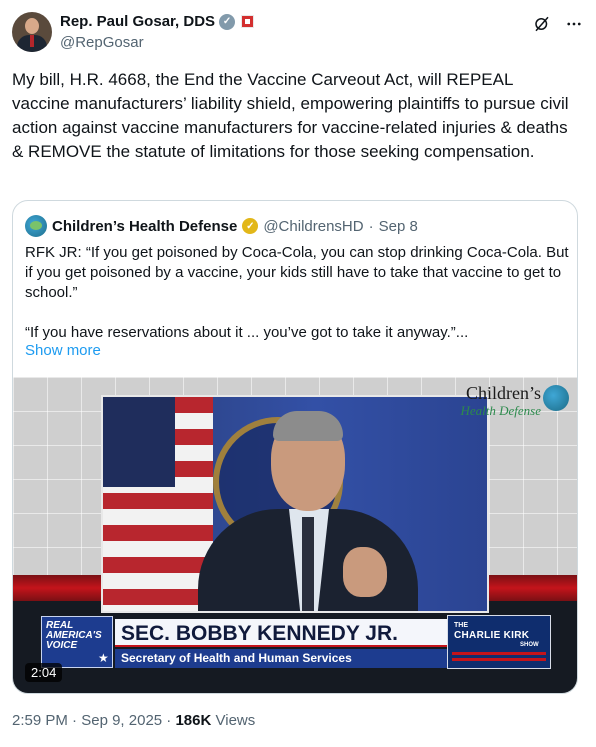  Describe the element at coordinates (139, 442) in the screenshot. I see `flag-canton` at that location.